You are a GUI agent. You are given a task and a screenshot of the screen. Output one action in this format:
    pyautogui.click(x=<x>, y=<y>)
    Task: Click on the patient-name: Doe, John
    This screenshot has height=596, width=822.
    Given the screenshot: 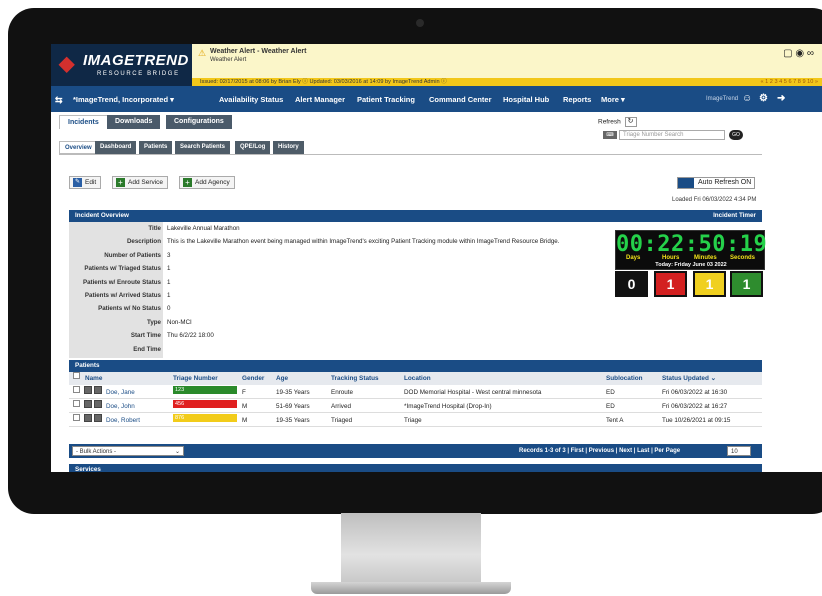 What is the action you would take?
    pyautogui.click(x=120, y=406)
    